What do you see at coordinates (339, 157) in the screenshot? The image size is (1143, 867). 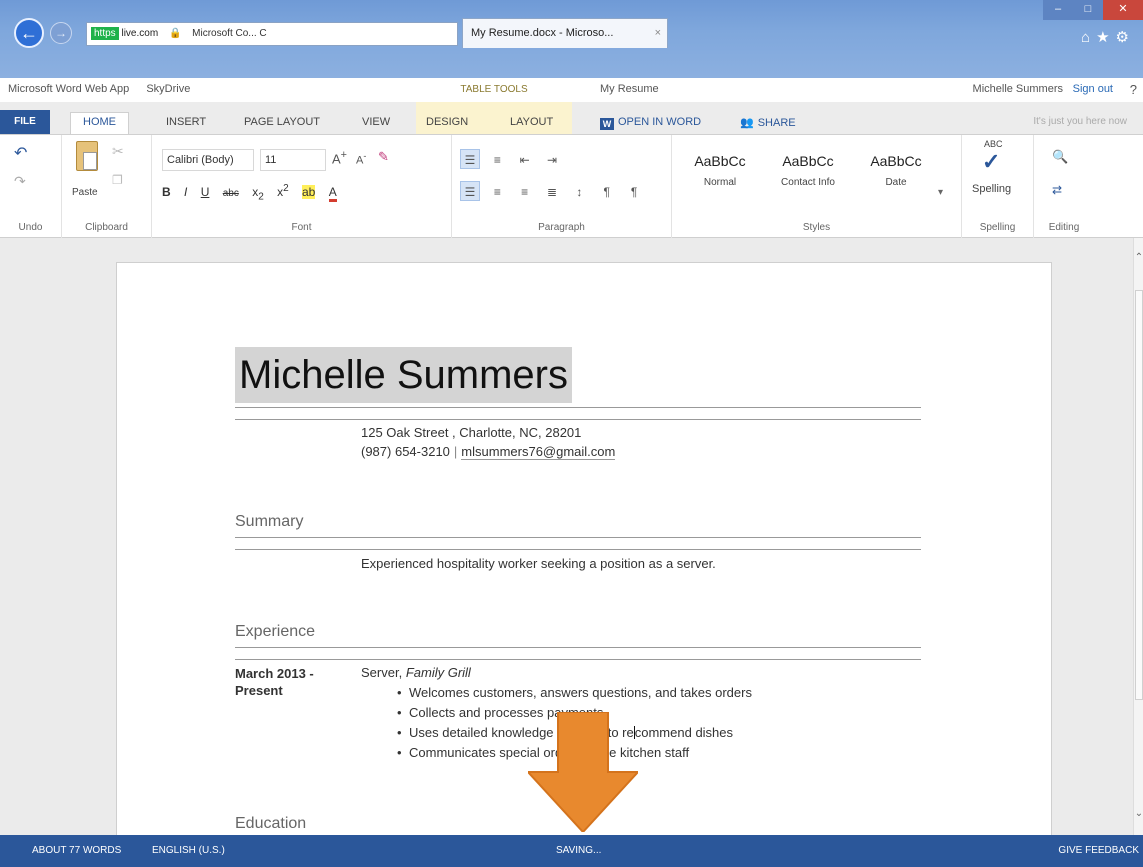 I see `grow-font-icon: A+` at bounding box center [339, 157].